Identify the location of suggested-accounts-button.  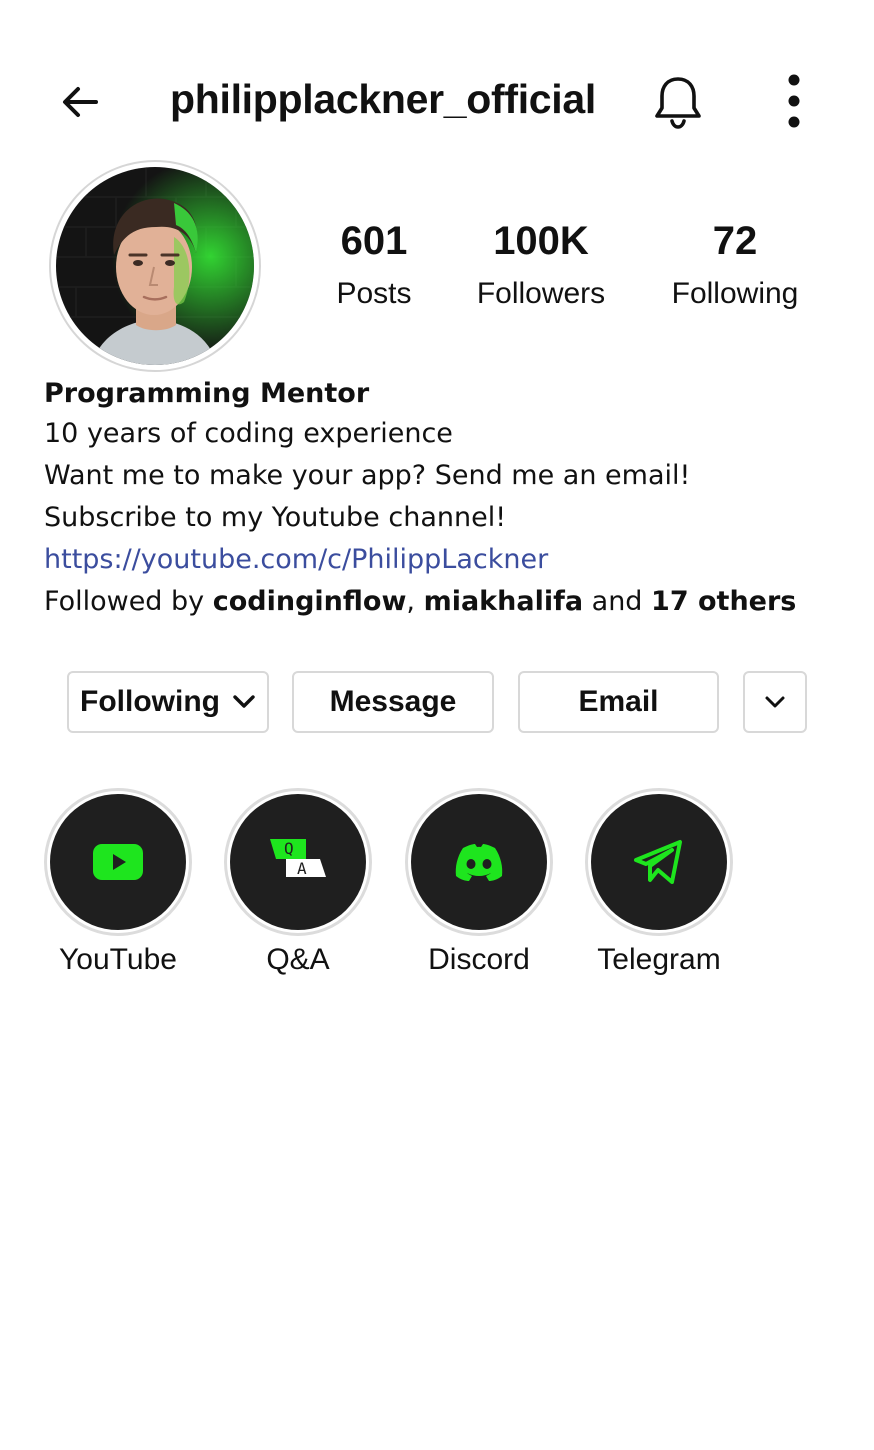
(775, 702).